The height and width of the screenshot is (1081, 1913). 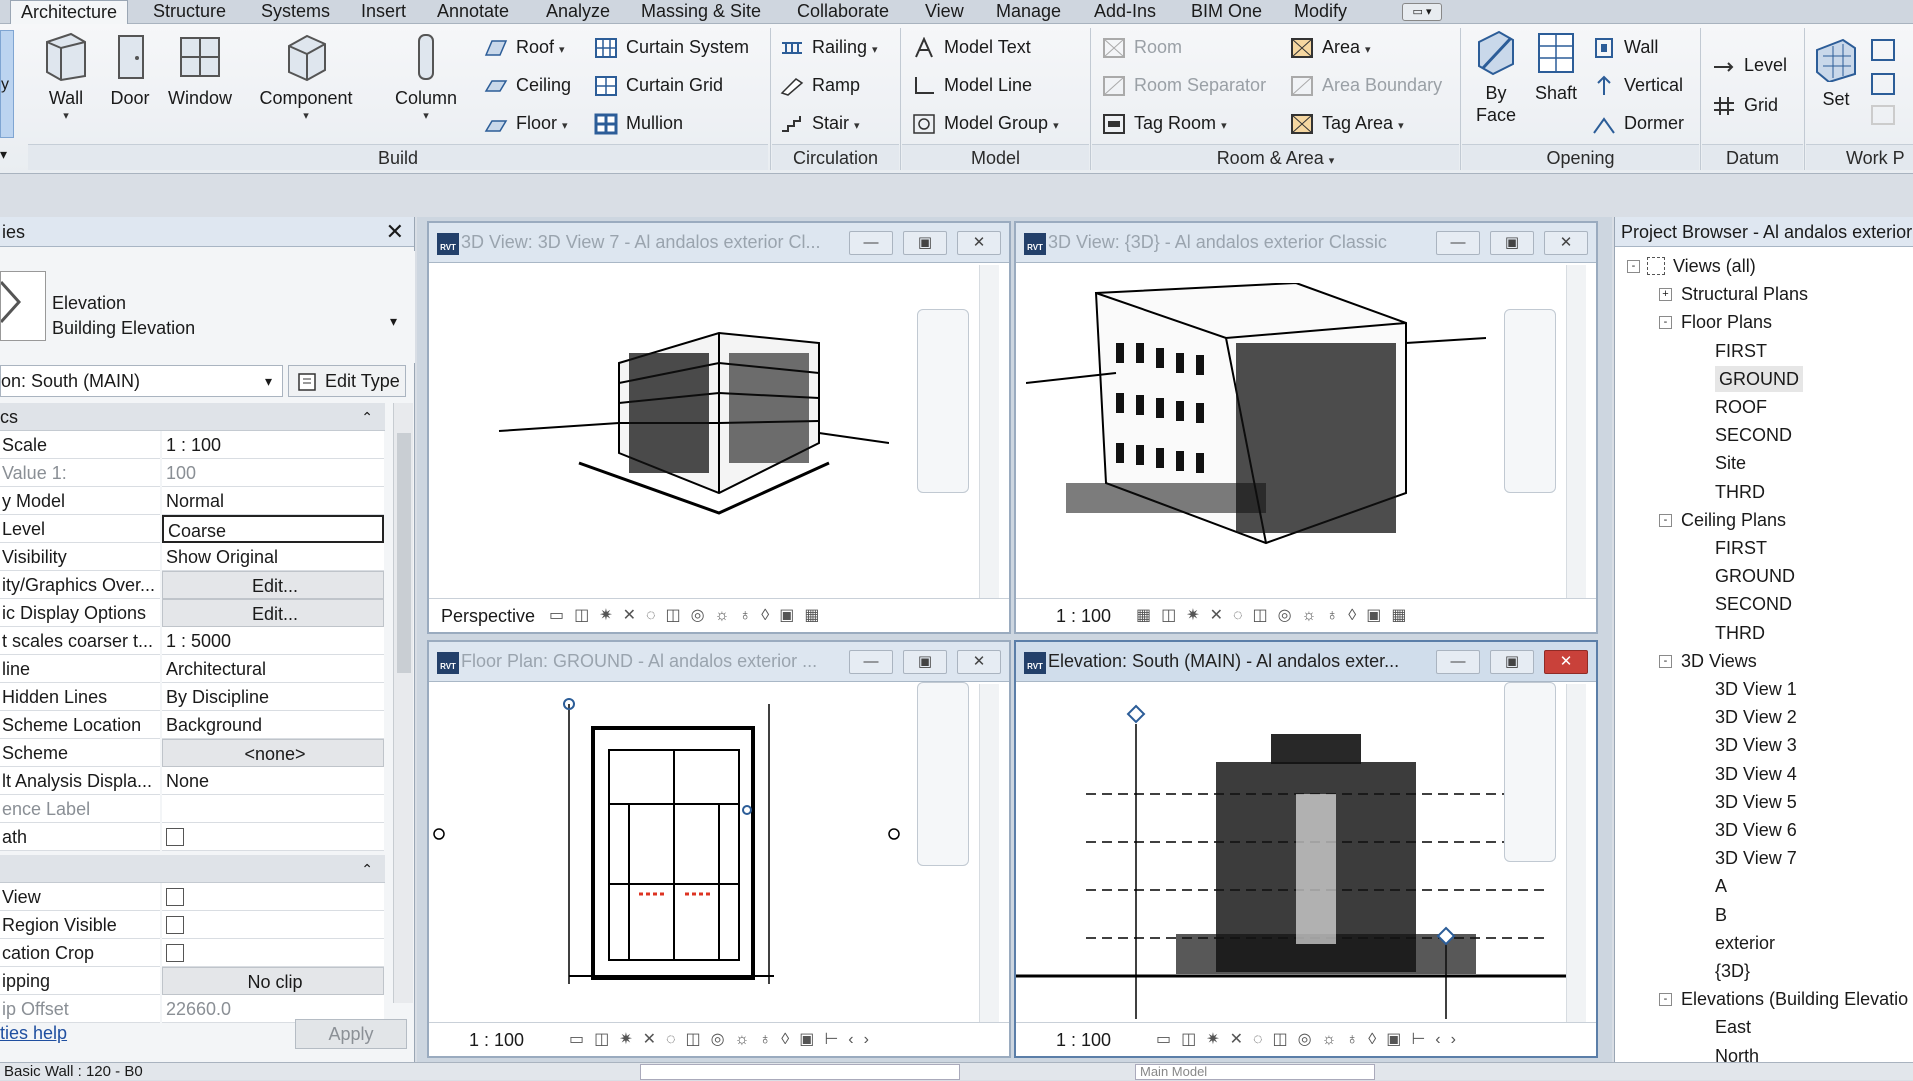 What do you see at coordinates (1719, 661) in the screenshot?
I see `browser-category: 3D Views` at bounding box center [1719, 661].